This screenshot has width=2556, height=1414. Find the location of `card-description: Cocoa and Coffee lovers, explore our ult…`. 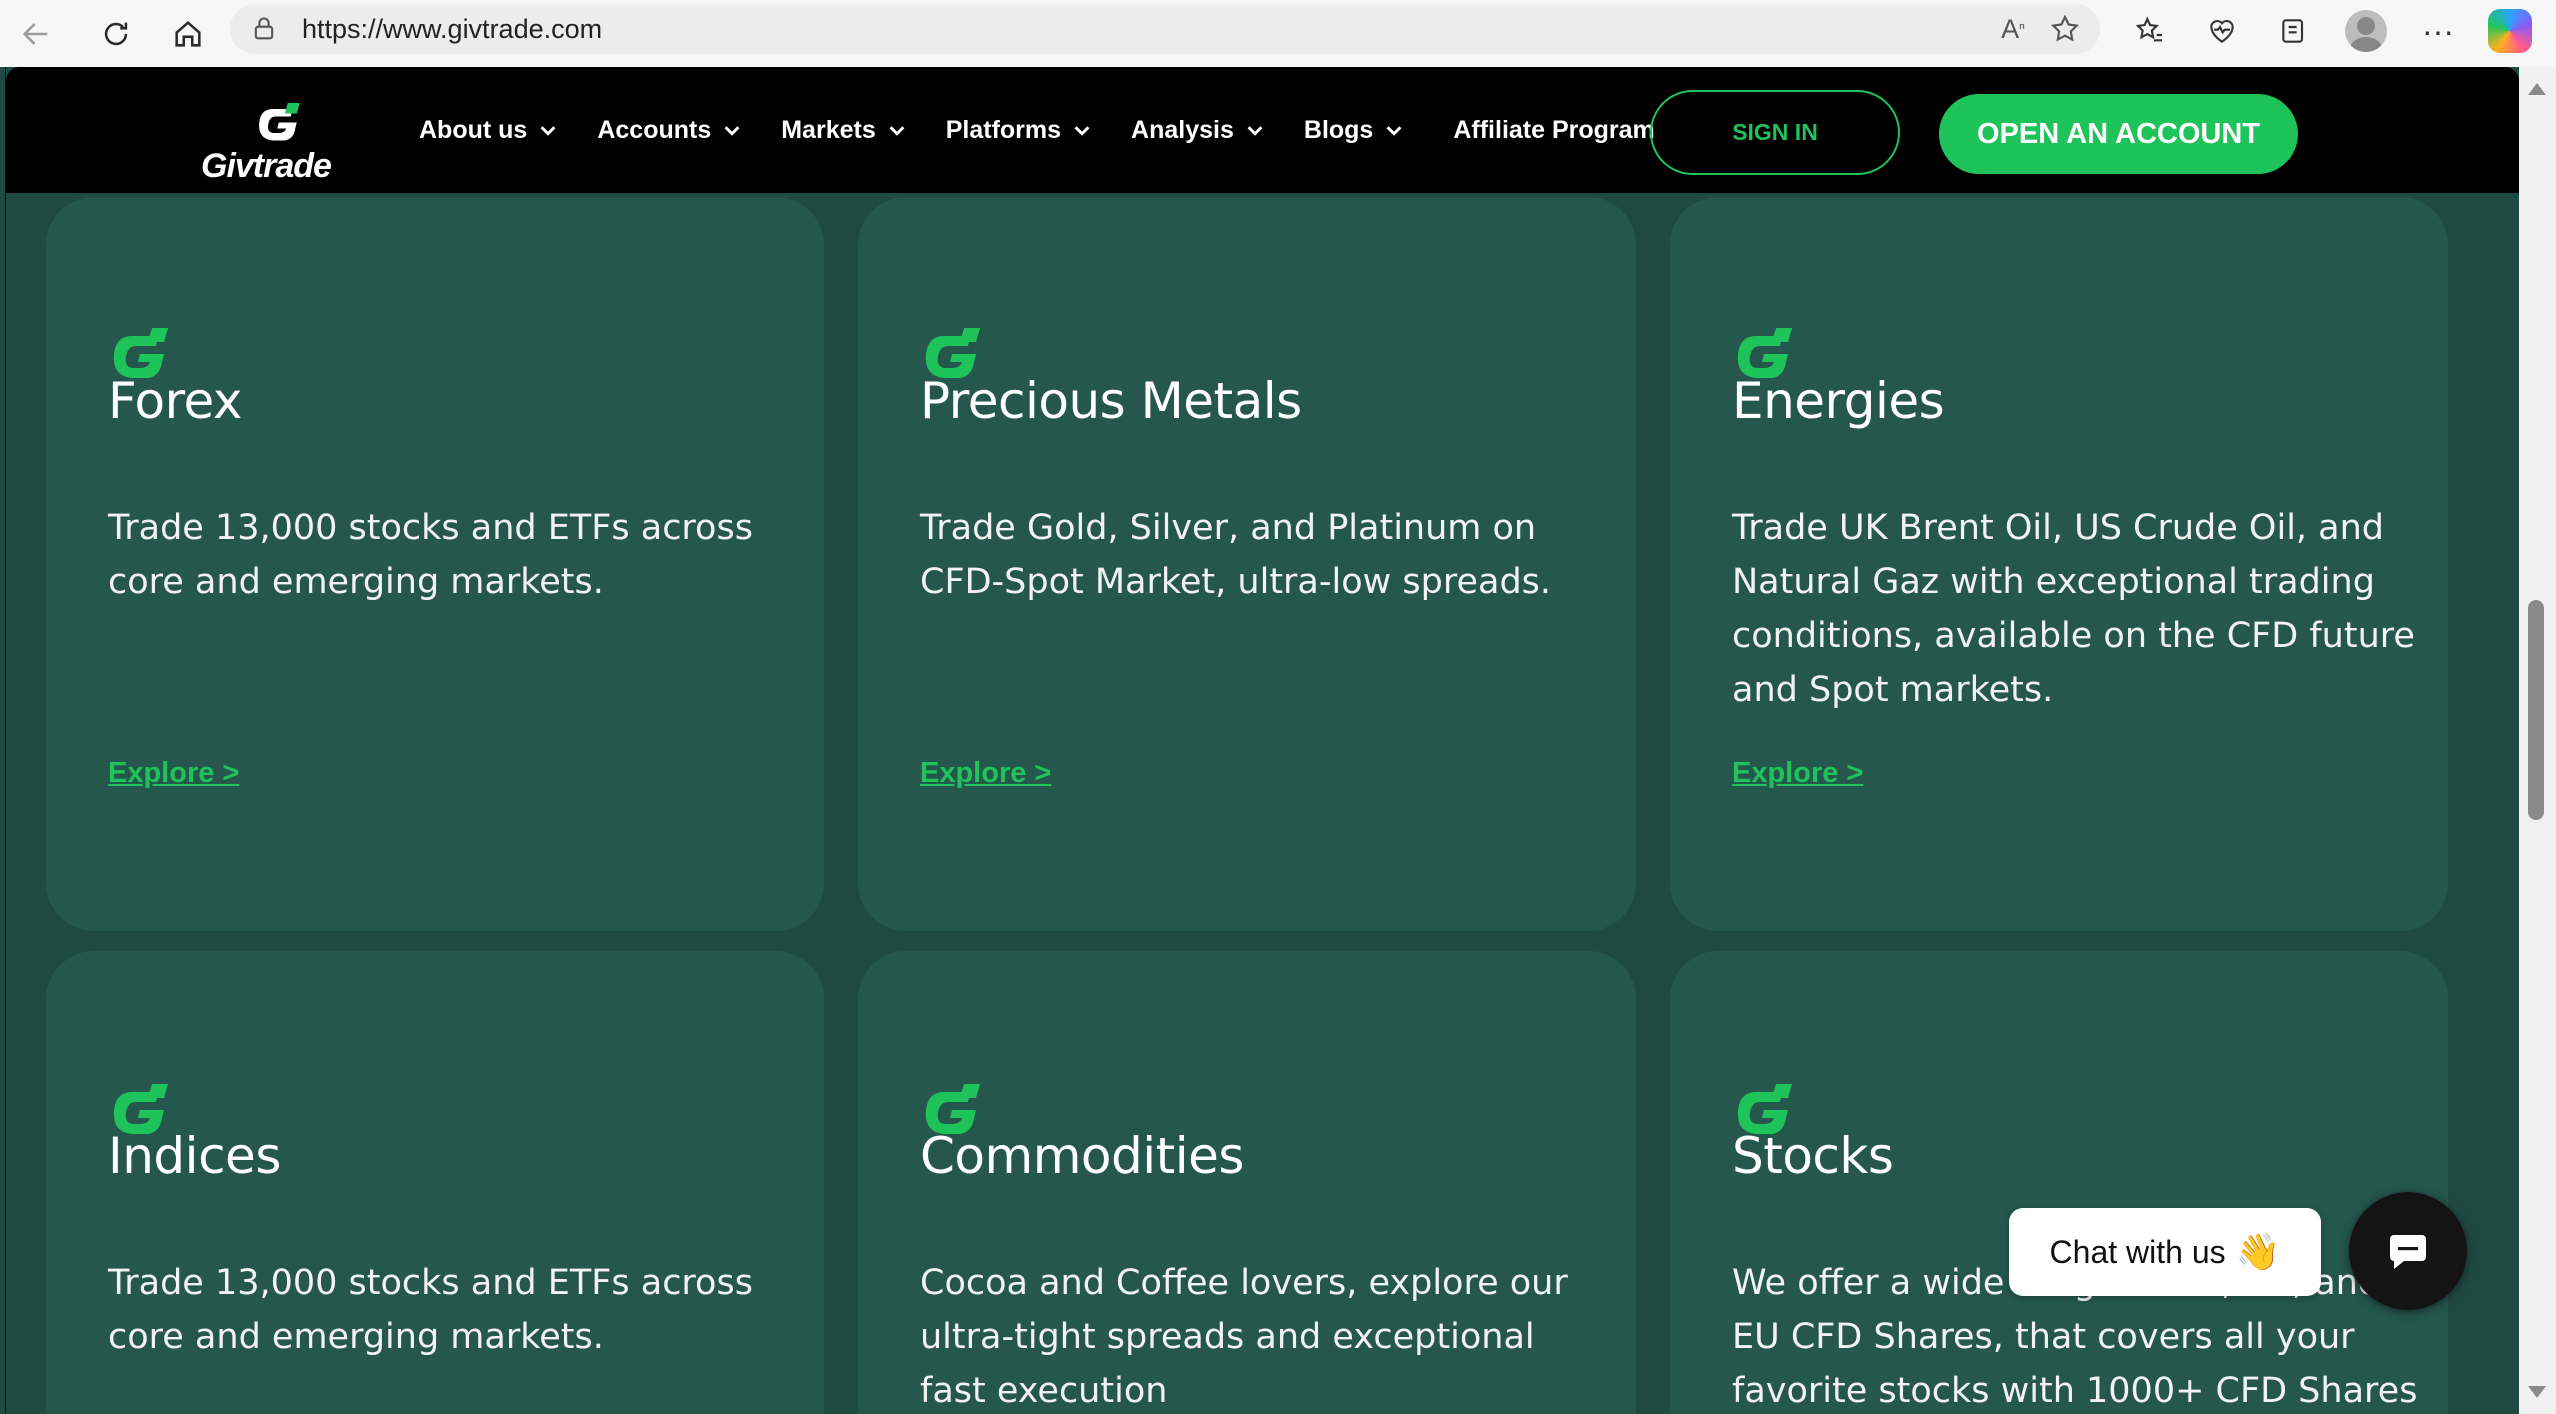

card-description: Cocoa and Coffee lovers, explore our ult… is located at coordinates (1244, 1337).